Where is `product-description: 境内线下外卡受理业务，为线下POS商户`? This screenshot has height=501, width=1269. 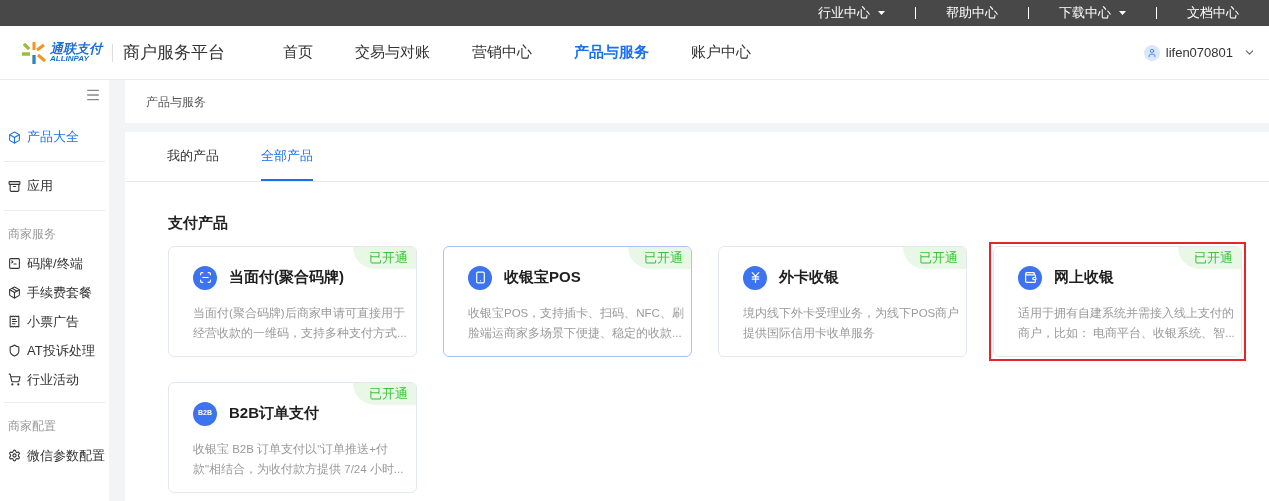 product-description: 境内线下外卡受理业务，为线下POS商户 is located at coordinates (851, 313).